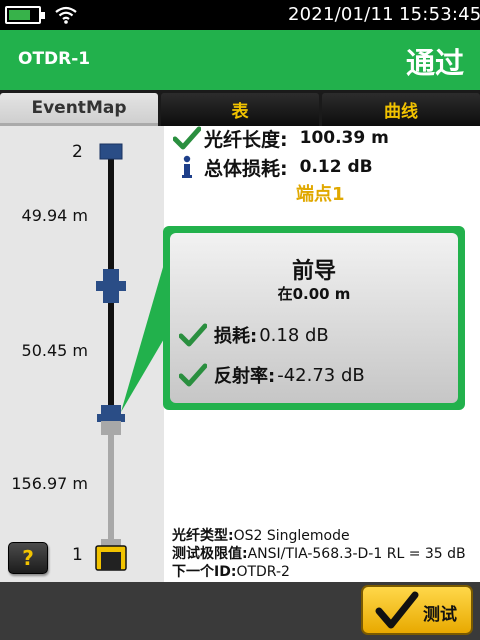  I want to click on fiber-launch-connector, so click(111, 555).